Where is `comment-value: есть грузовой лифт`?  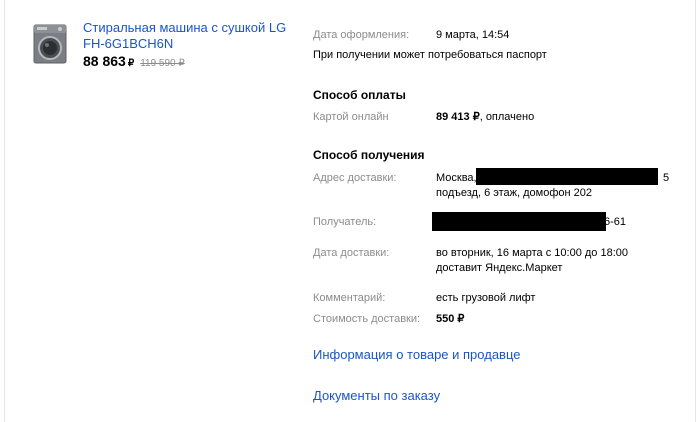
comment-value: есть грузовой лифт is located at coordinates (486, 298).